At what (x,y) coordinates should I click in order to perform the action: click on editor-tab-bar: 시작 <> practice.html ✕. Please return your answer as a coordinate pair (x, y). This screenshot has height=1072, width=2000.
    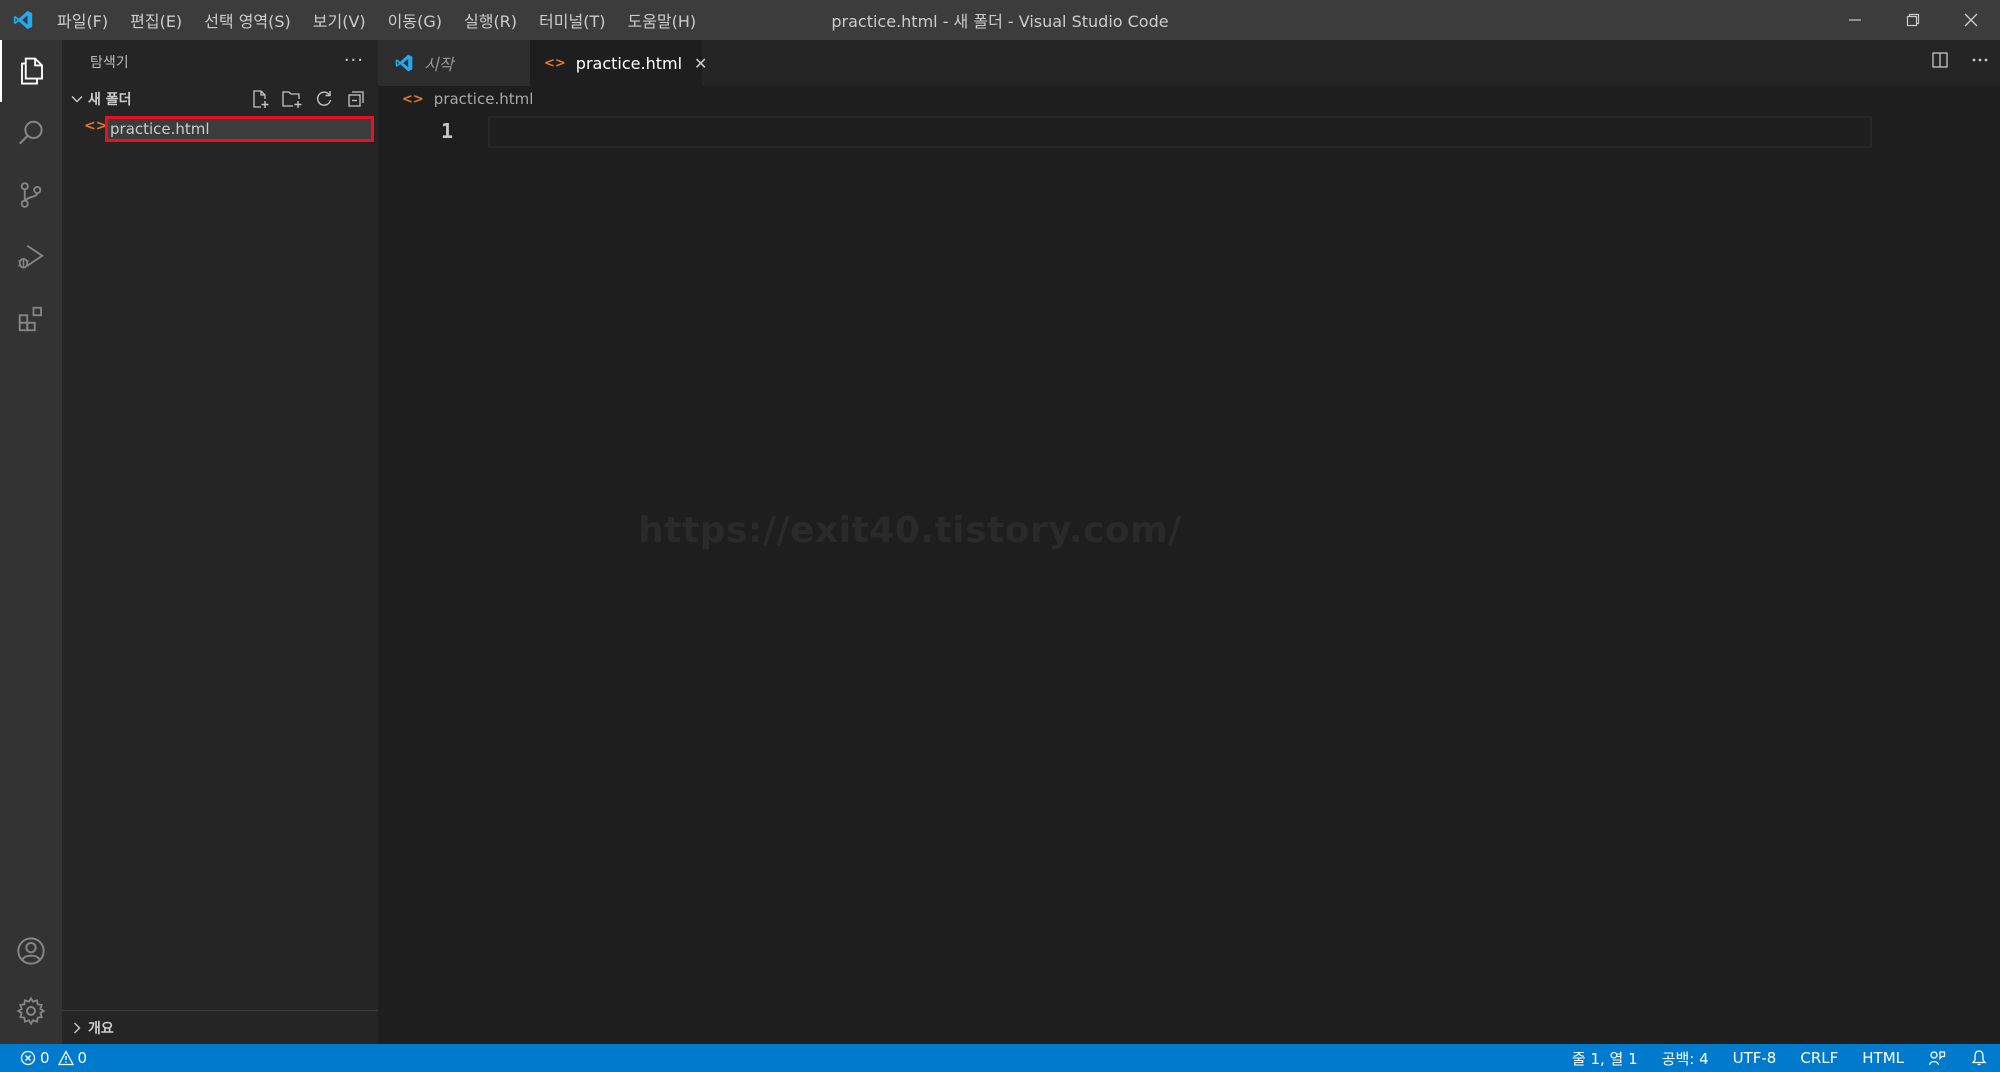
    Looking at the image, I should click on (1189, 63).